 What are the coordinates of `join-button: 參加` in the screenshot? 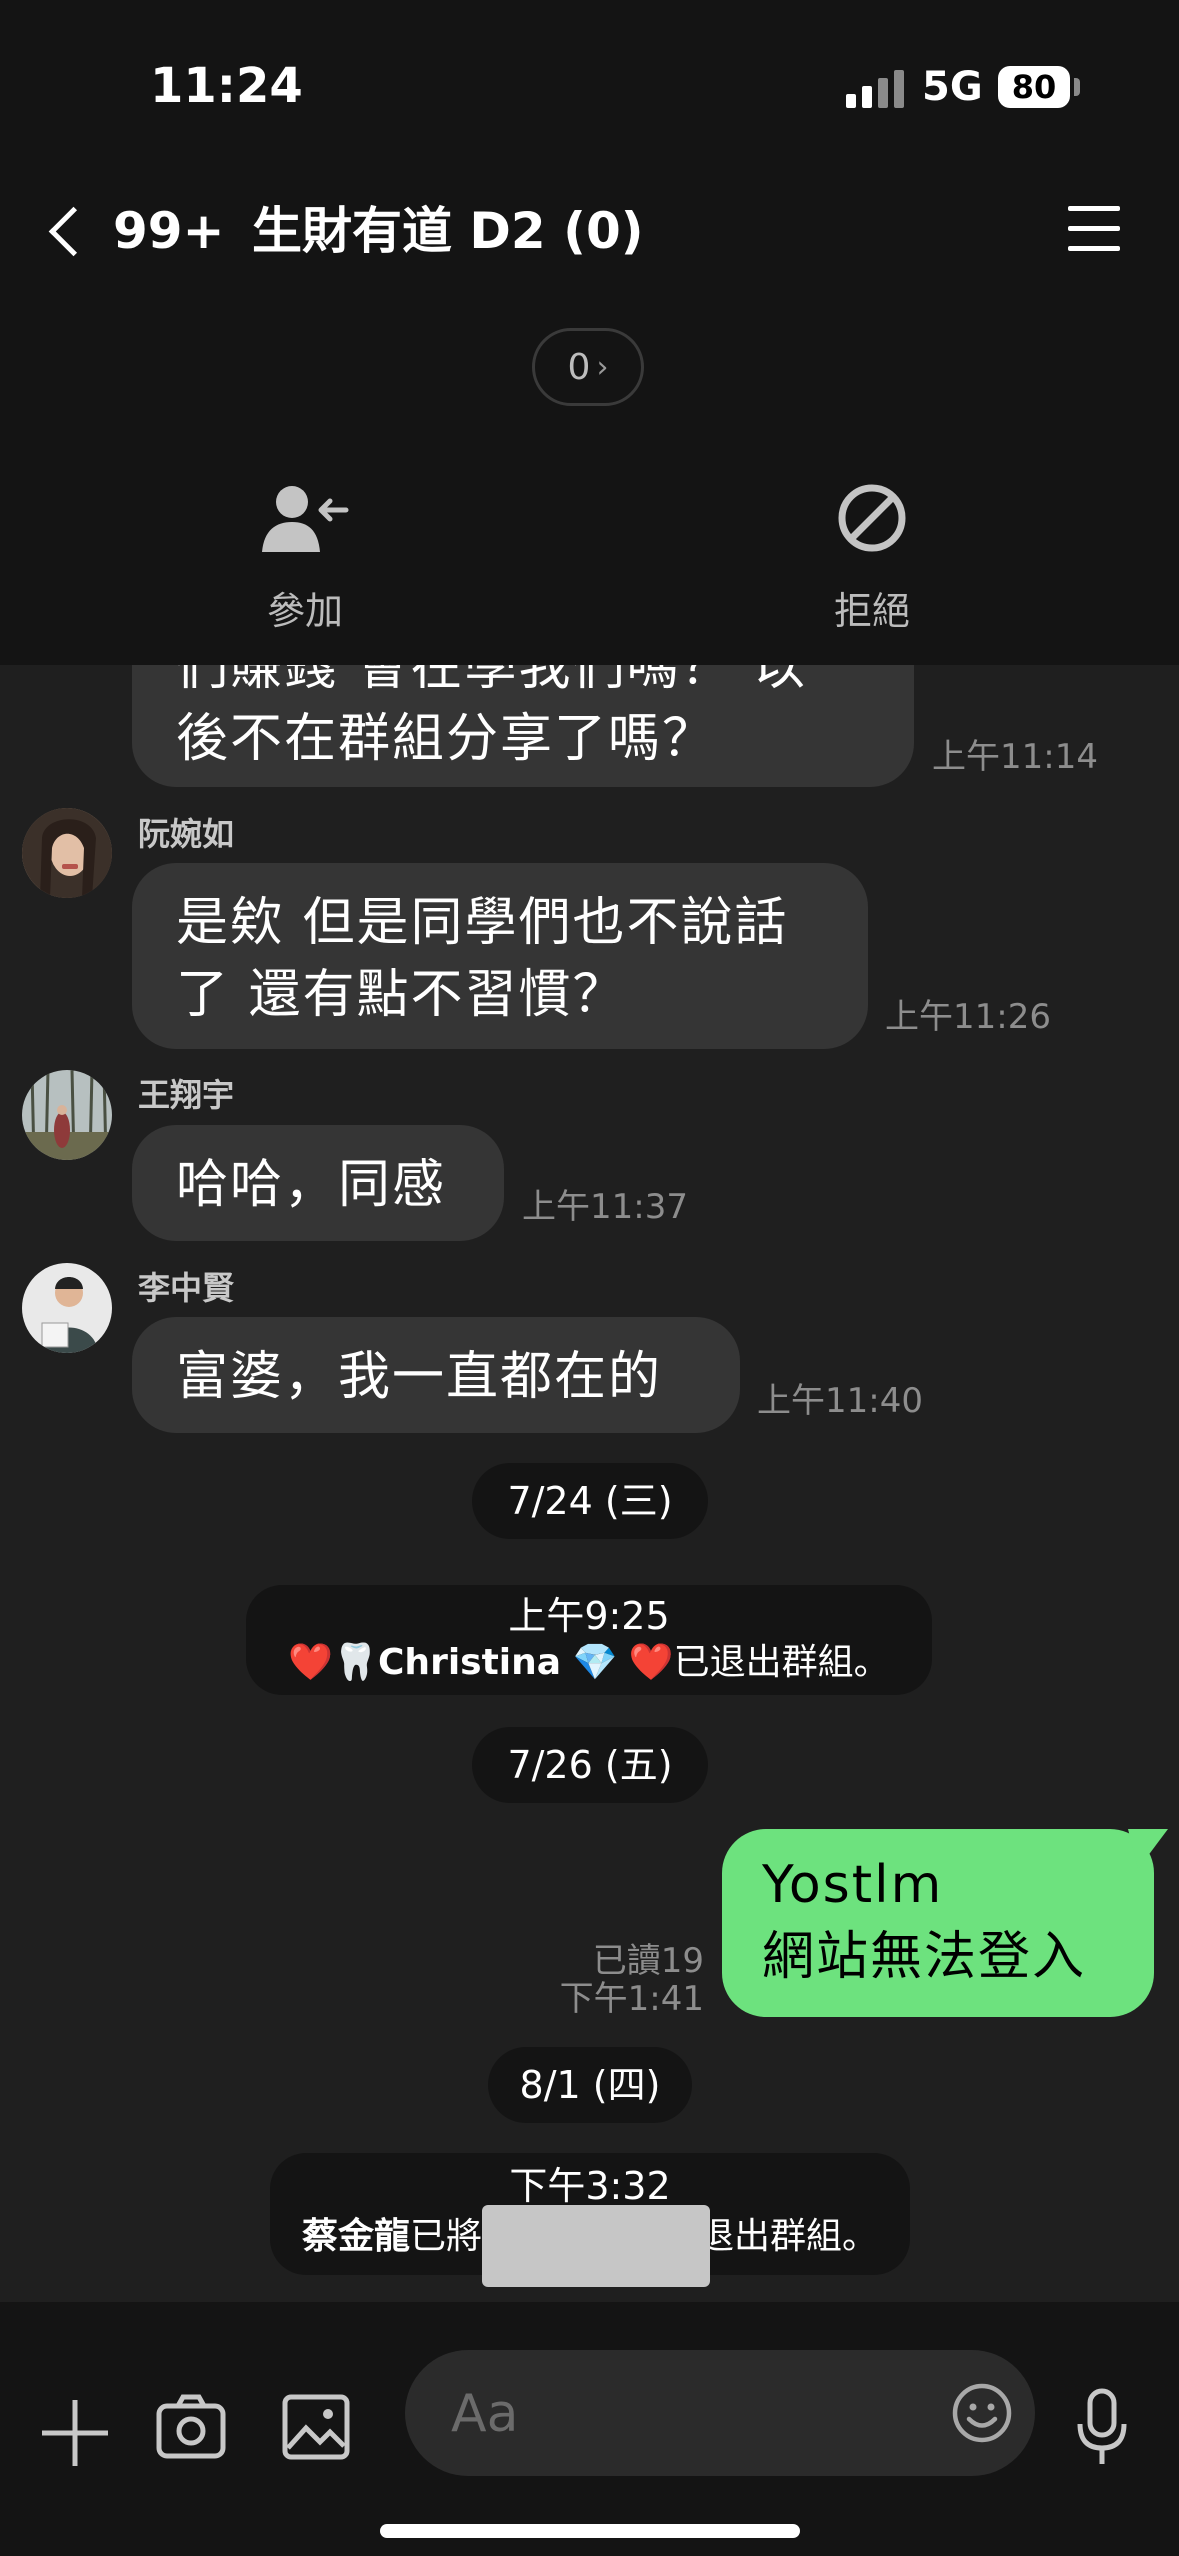 It's located at (305, 557).